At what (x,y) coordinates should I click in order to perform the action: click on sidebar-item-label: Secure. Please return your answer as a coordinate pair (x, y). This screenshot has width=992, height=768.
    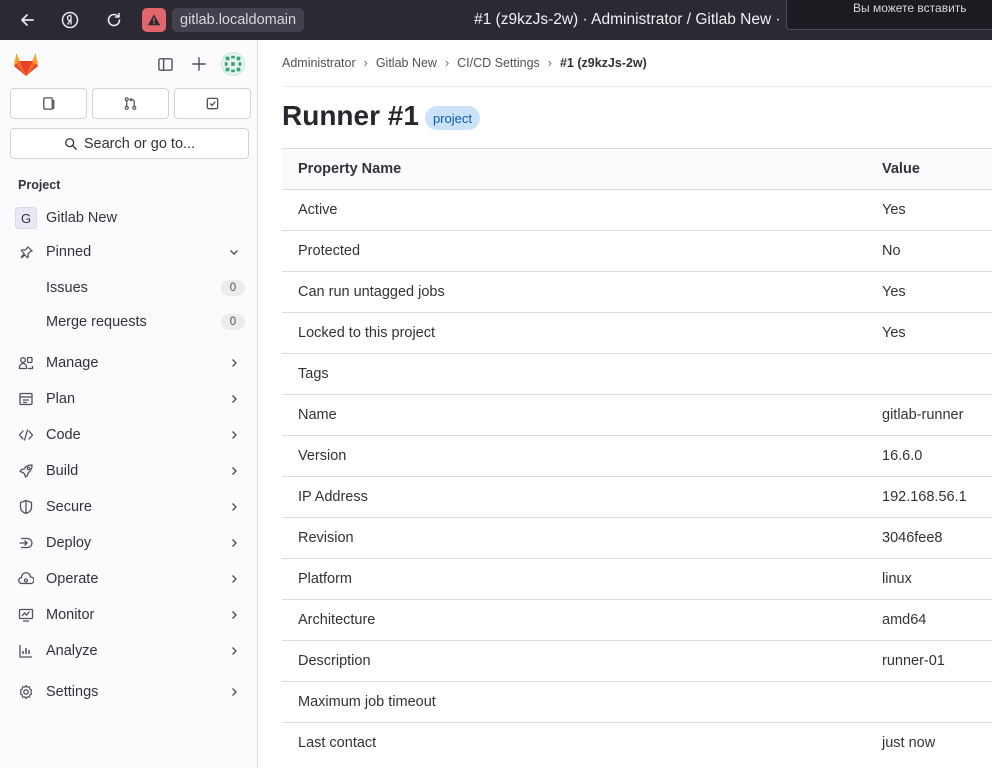
    Looking at the image, I should click on (69, 507).